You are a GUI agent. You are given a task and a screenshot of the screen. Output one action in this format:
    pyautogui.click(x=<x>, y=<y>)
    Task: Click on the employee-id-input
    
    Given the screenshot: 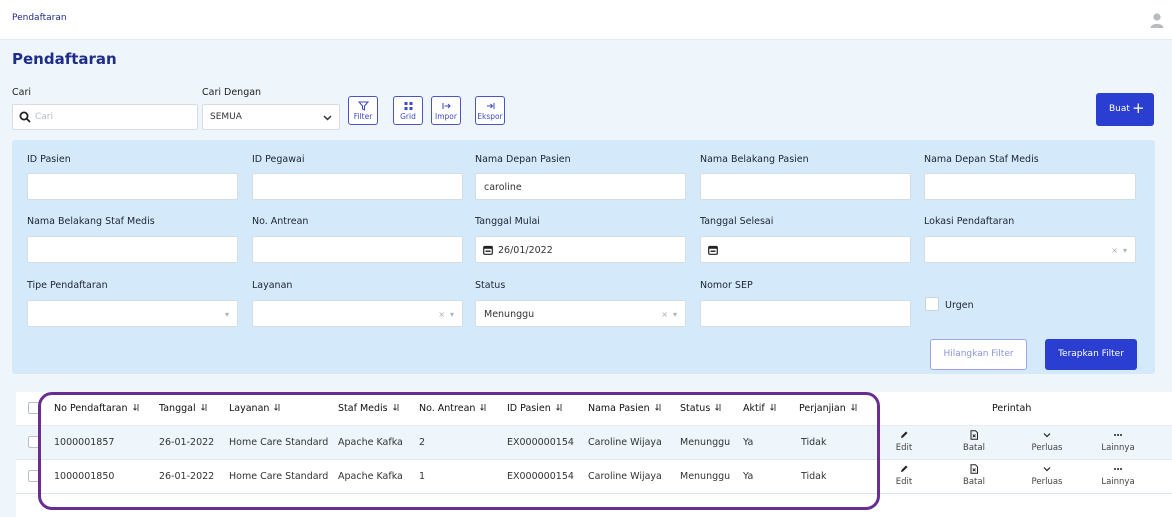 What is the action you would take?
    pyautogui.click(x=357, y=186)
    